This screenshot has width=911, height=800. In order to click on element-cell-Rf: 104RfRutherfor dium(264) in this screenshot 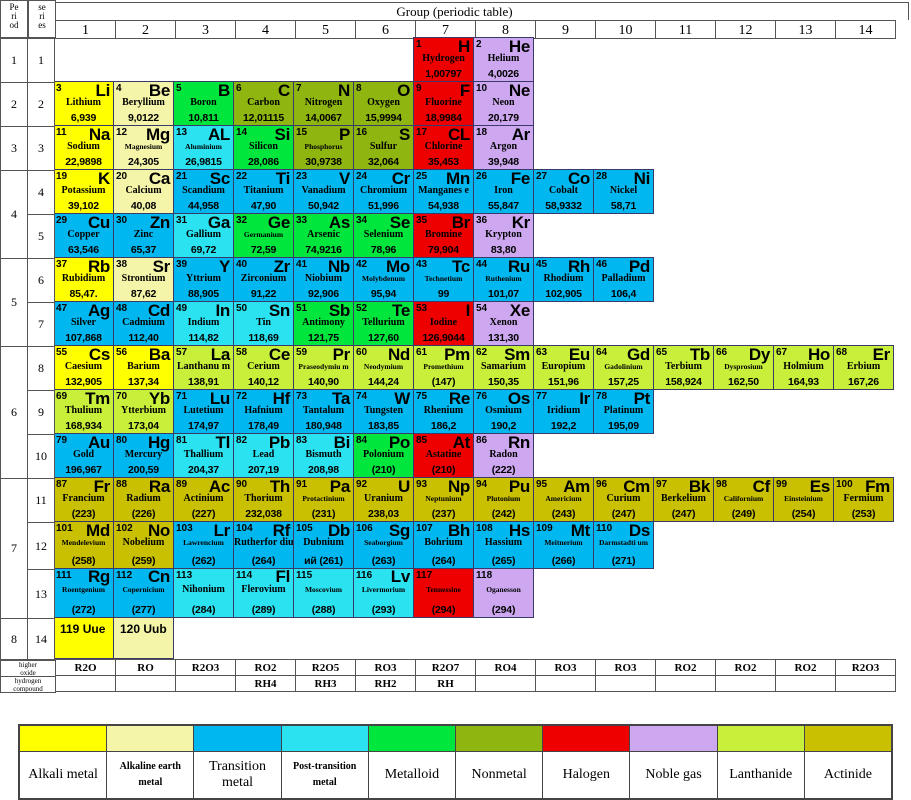, I will do `click(263, 545)`.